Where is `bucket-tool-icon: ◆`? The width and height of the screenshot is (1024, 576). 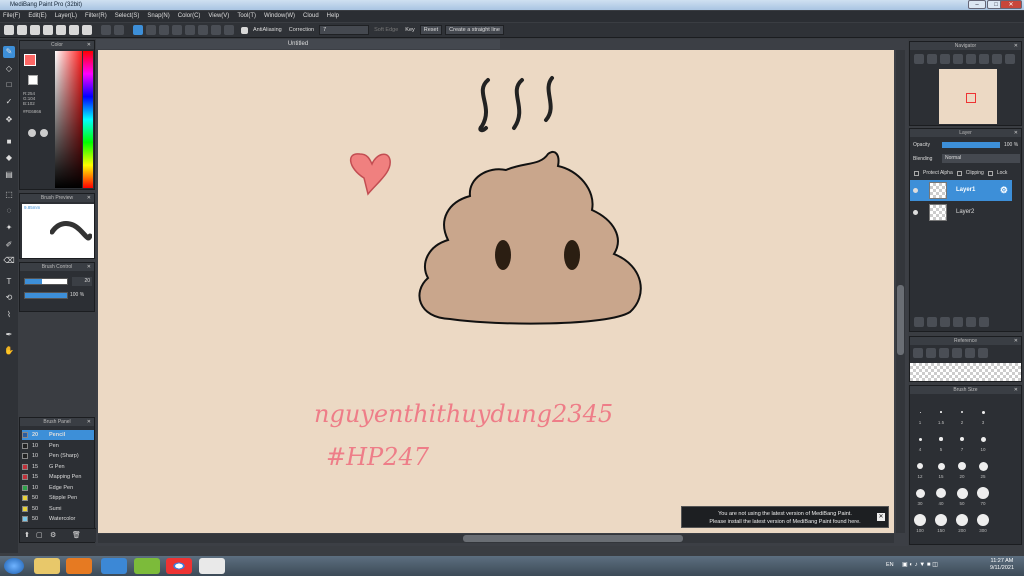 bucket-tool-icon: ◆ is located at coordinates (9, 158).